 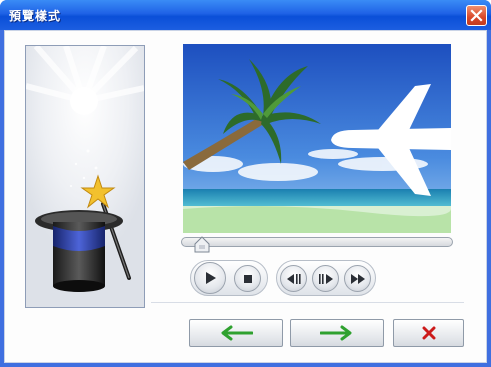 I want to click on play-button, so click(x=210, y=278).